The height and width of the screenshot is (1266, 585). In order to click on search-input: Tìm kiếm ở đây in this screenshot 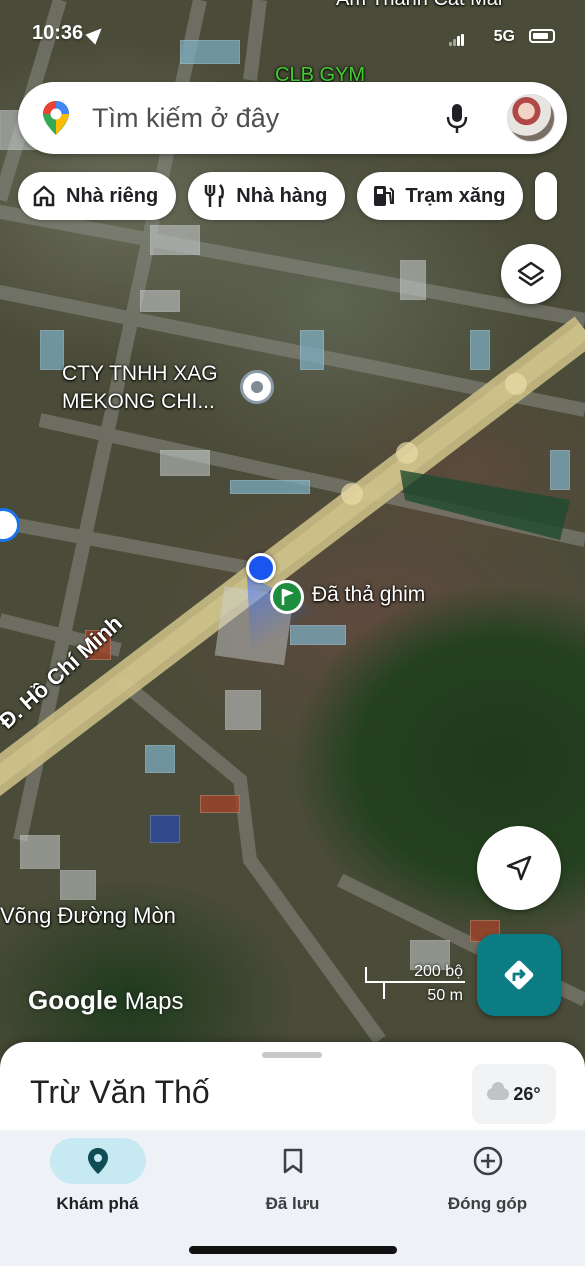, I will do `click(185, 118)`.